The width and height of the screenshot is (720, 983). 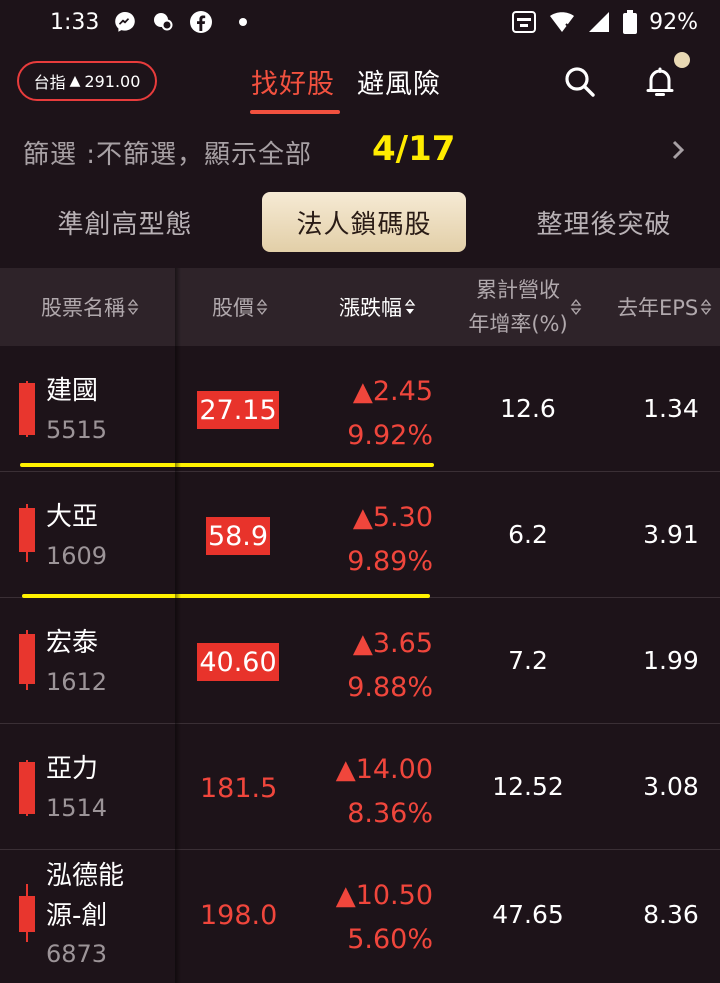 What do you see at coordinates (562, 22) in the screenshot?
I see `wifi-icon` at bounding box center [562, 22].